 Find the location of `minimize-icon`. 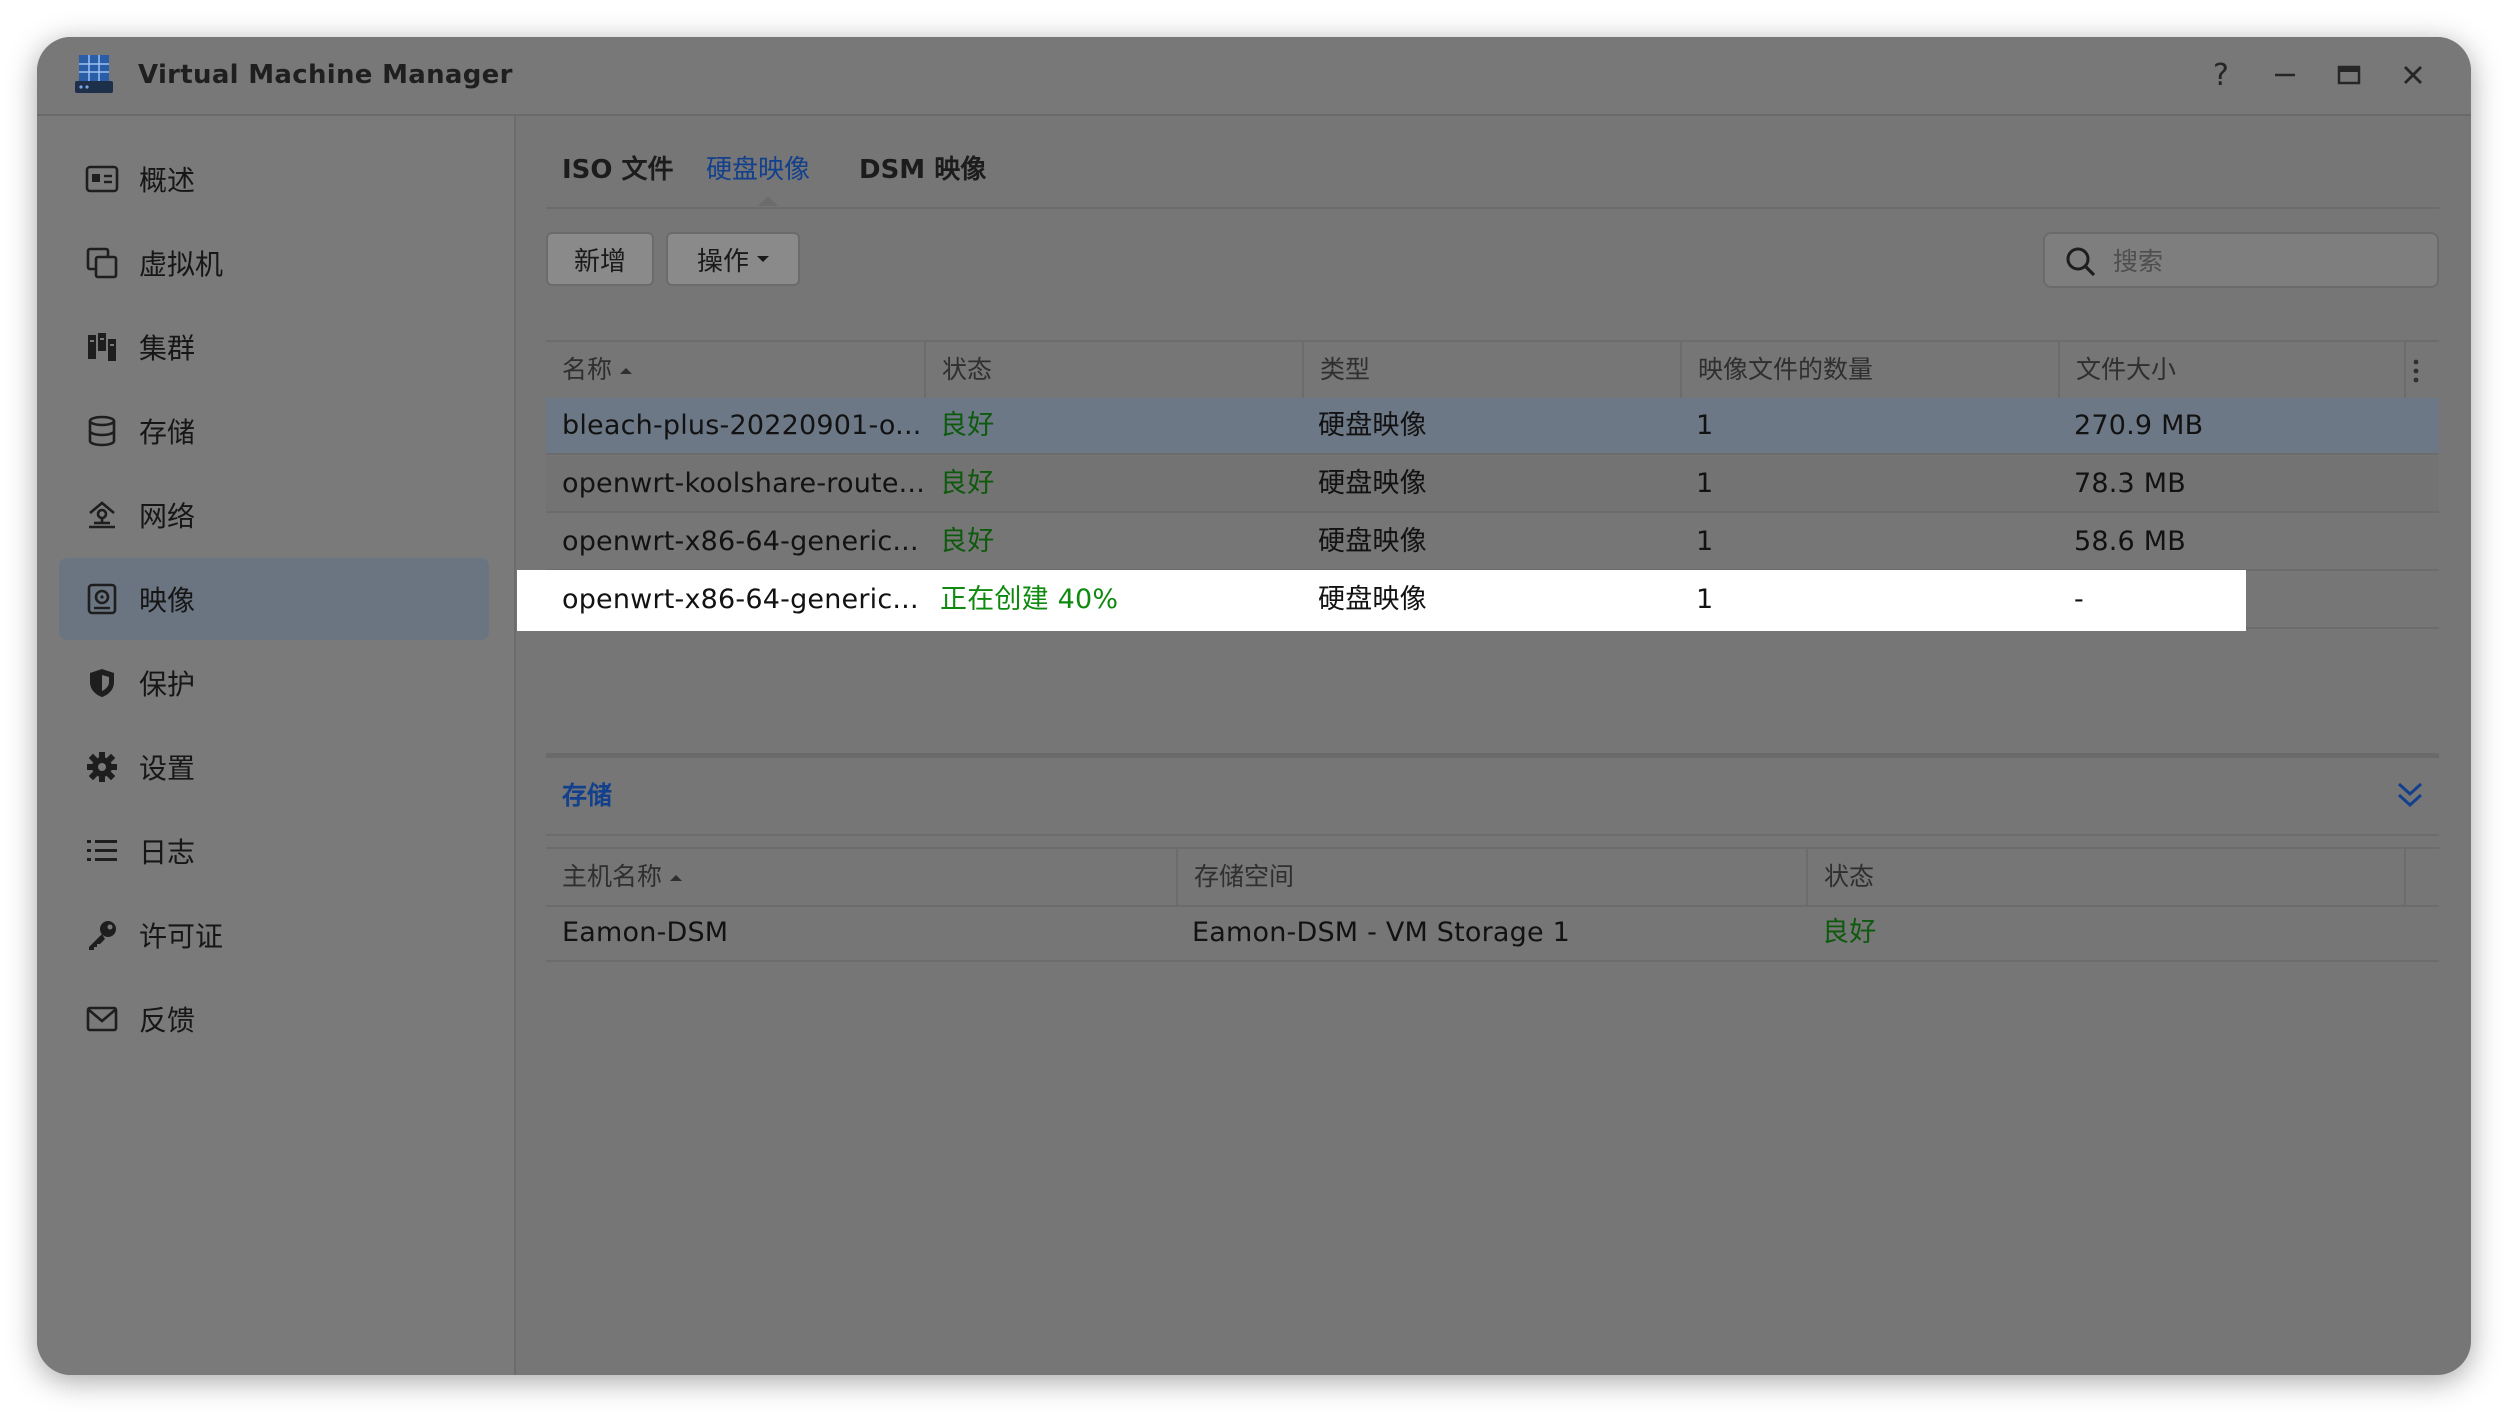

minimize-icon is located at coordinates (2285, 75).